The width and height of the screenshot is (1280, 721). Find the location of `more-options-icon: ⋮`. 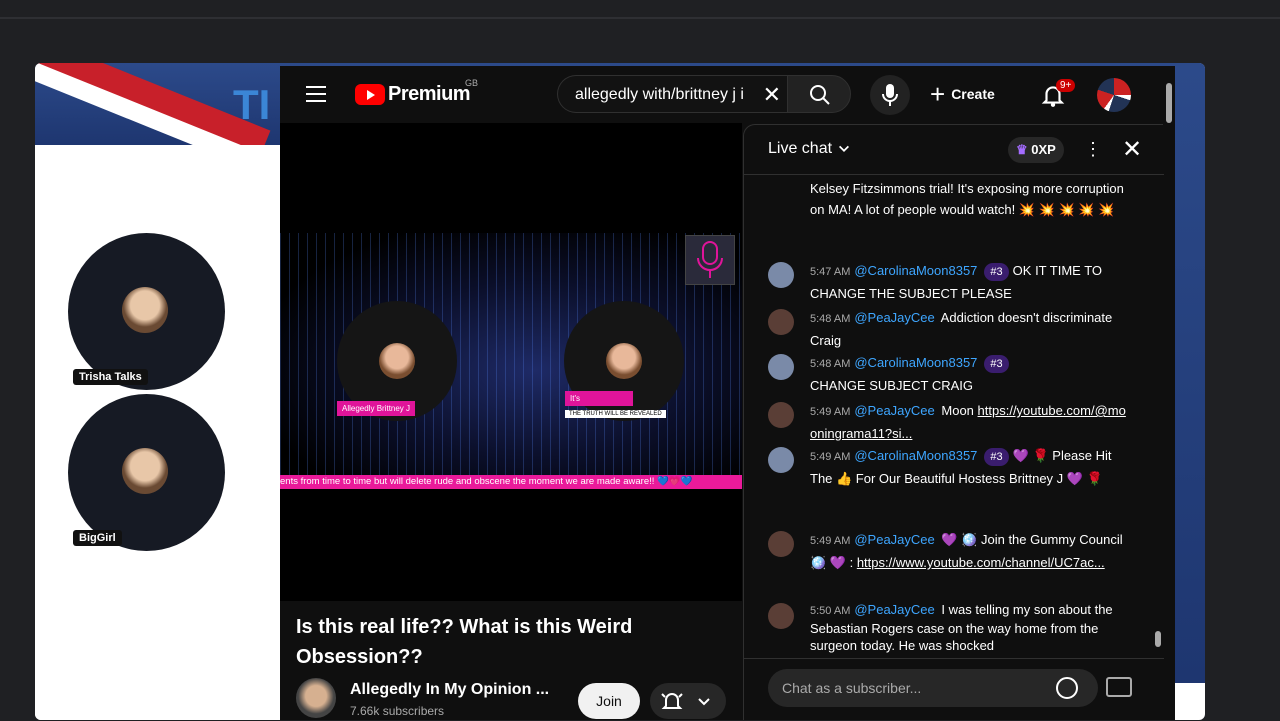

more-options-icon: ⋮ is located at coordinates (1093, 149).